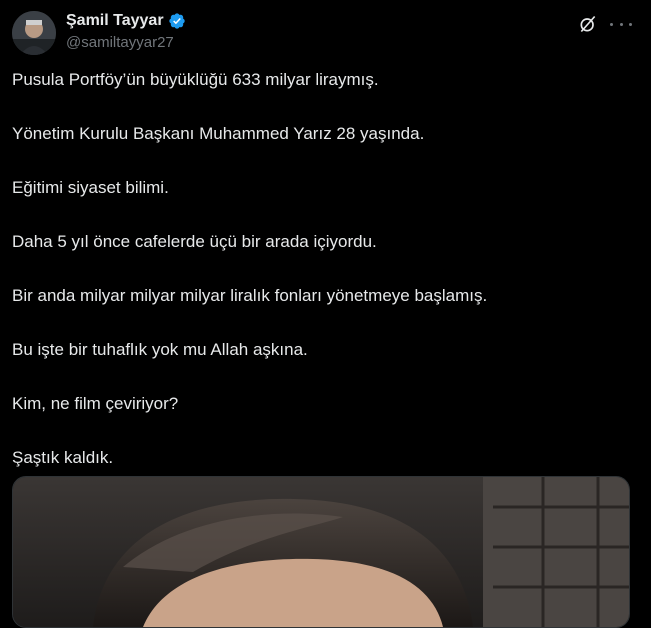 The image size is (651, 628). Describe the element at coordinates (177, 21) in the screenshot. I see `verified-badge-icon` at that location.